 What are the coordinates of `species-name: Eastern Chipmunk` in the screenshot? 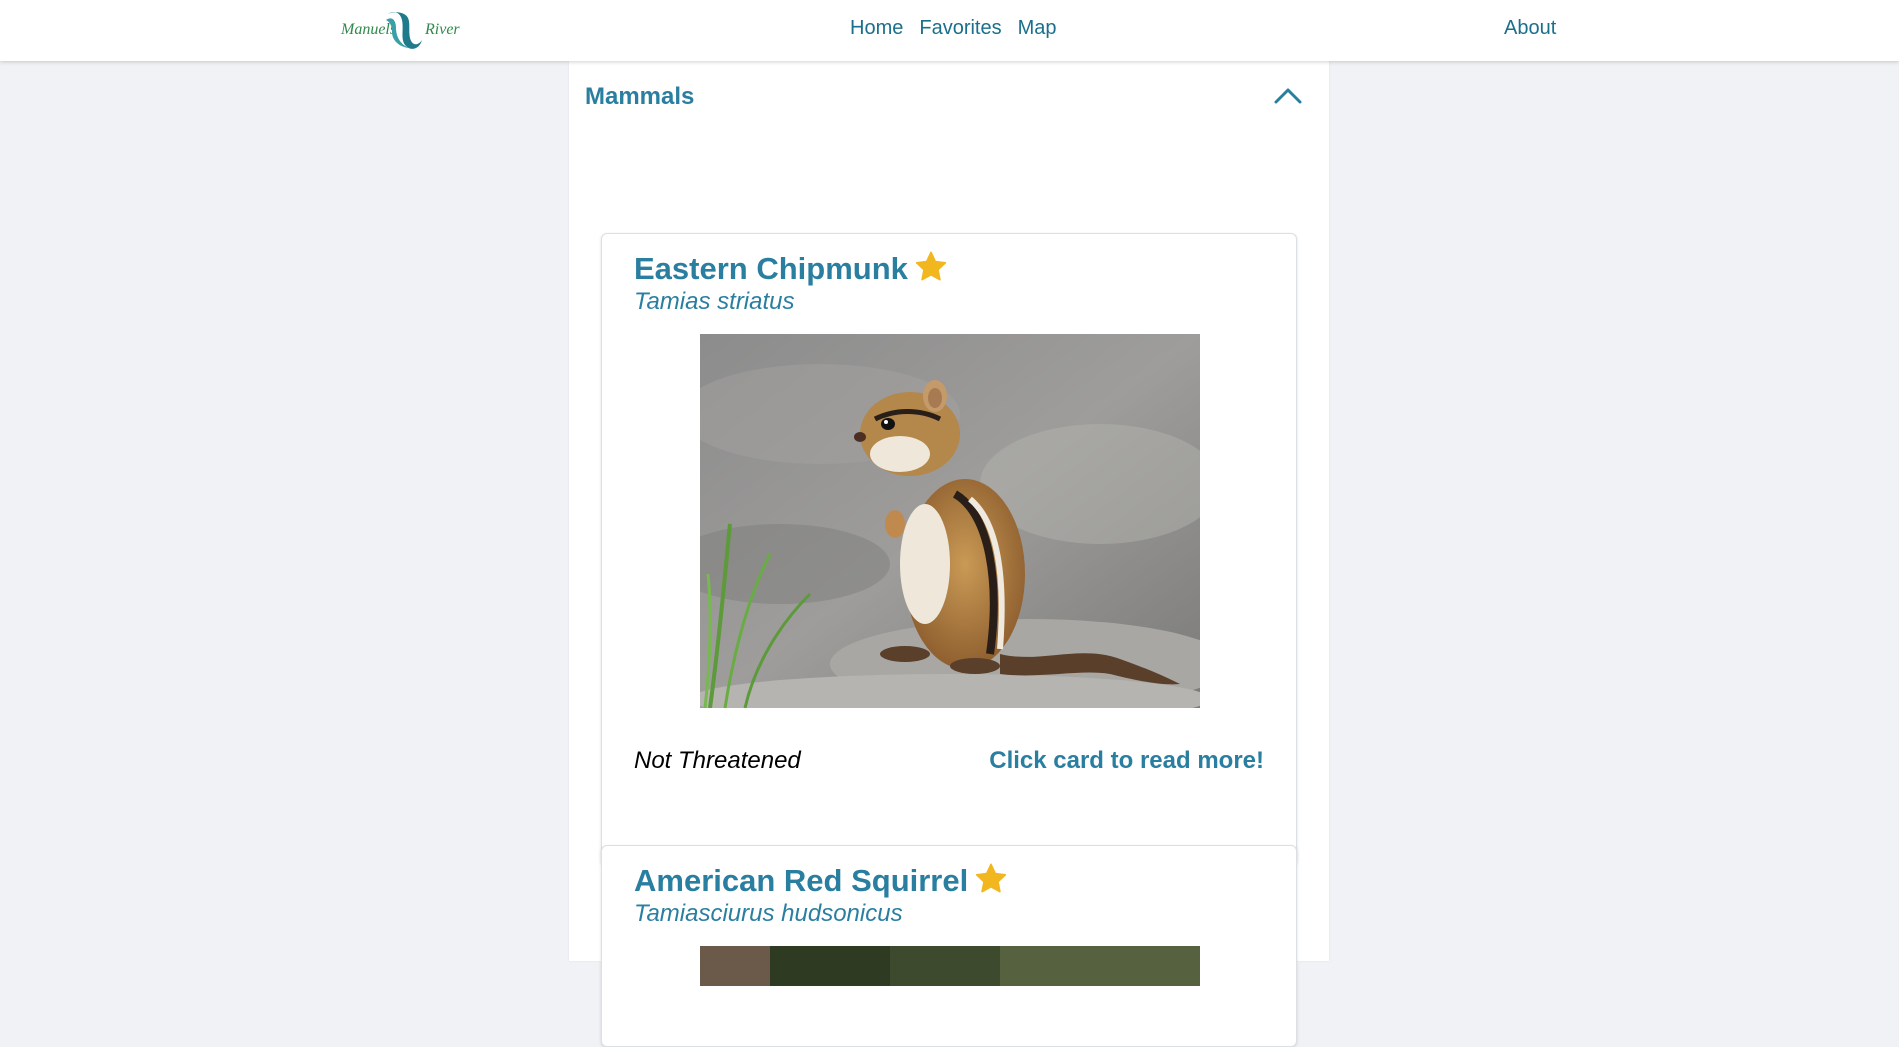 It's located at (771, 268).